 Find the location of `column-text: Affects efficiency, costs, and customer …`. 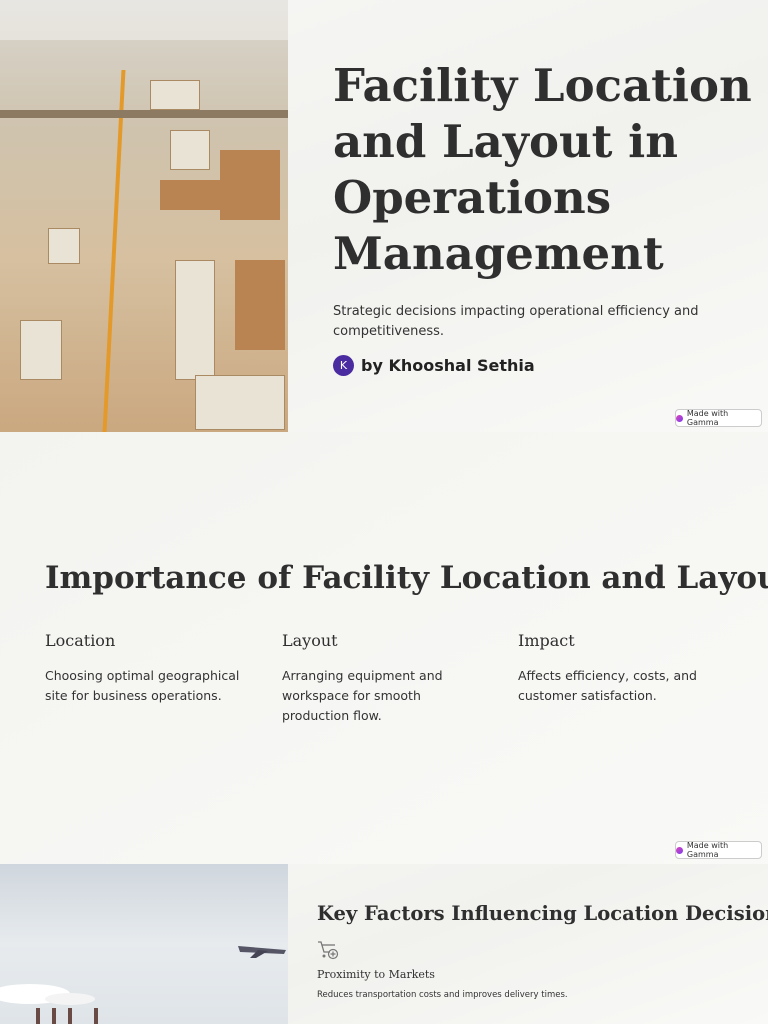

column-text: Affects efficiency, costs, and customer … is located at coordinates (607, 685).